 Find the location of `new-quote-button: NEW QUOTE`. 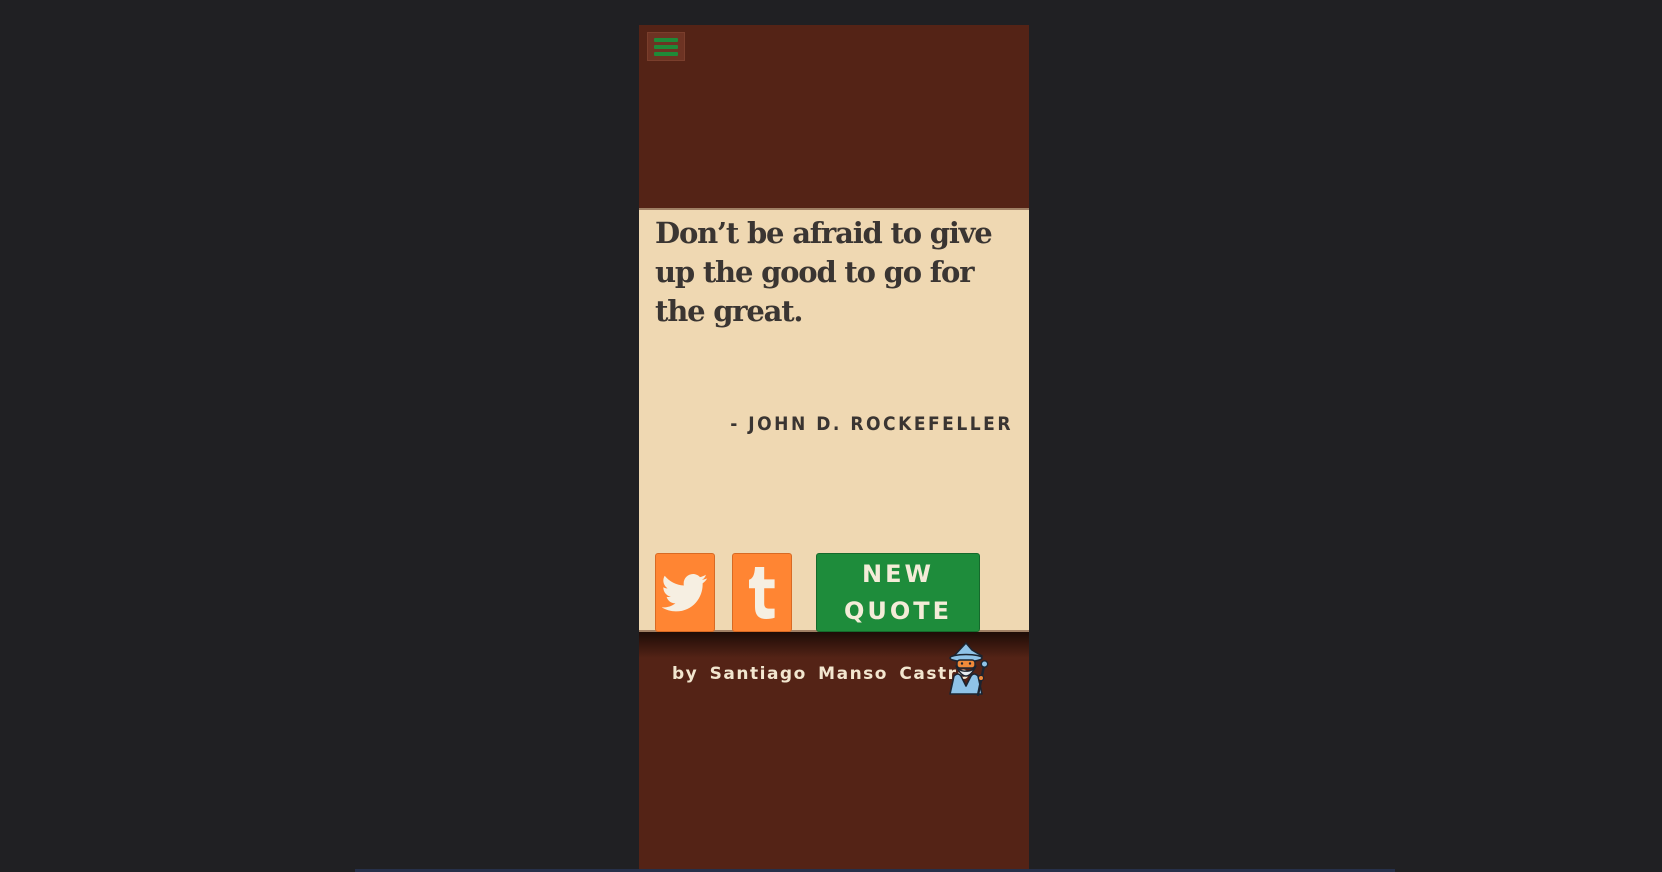

new-quote-button: NEW QUOTE is located at coordinates (898, 592).